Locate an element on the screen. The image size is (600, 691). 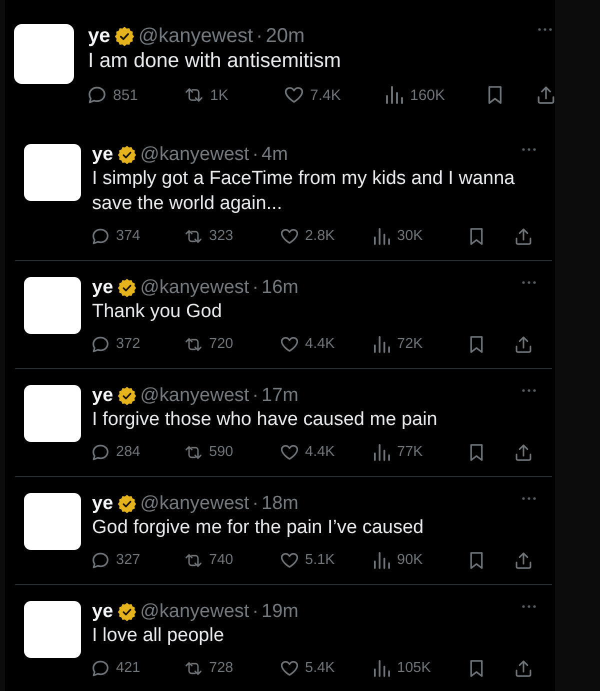
post-time: 16m is located at coordinates (280, 288).